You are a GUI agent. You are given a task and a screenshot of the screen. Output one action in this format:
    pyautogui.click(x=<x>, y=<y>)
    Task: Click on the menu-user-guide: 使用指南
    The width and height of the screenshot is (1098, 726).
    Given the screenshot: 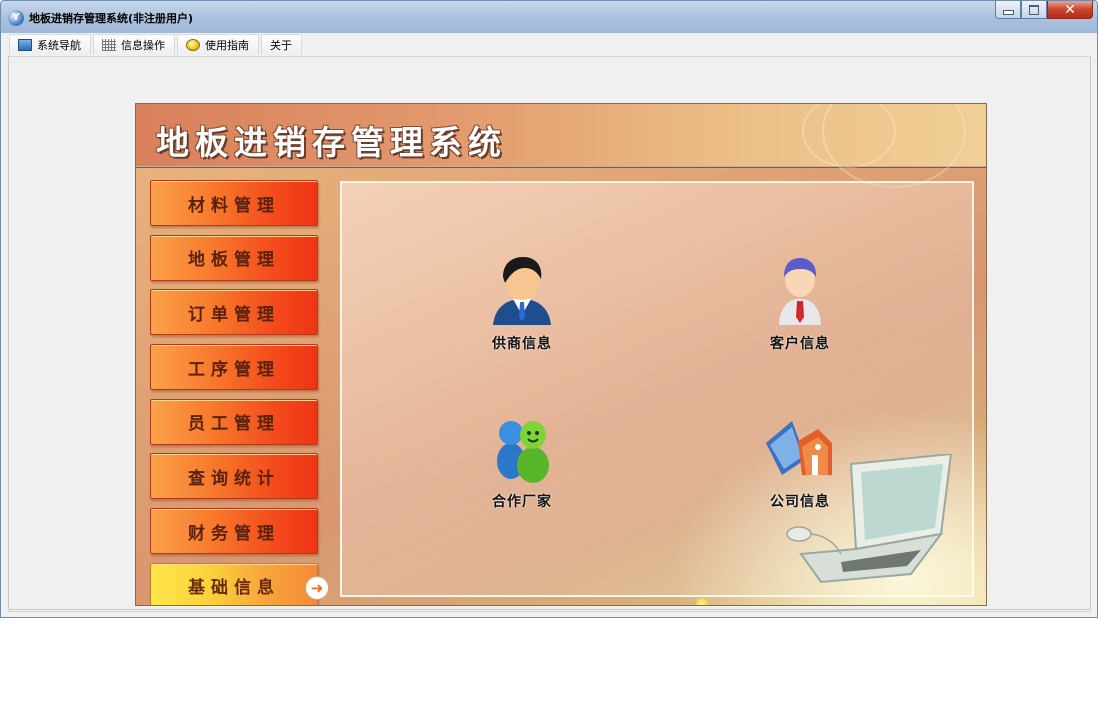 What is the action you would take?
    pyautogui.click(x=218, y=44)
    